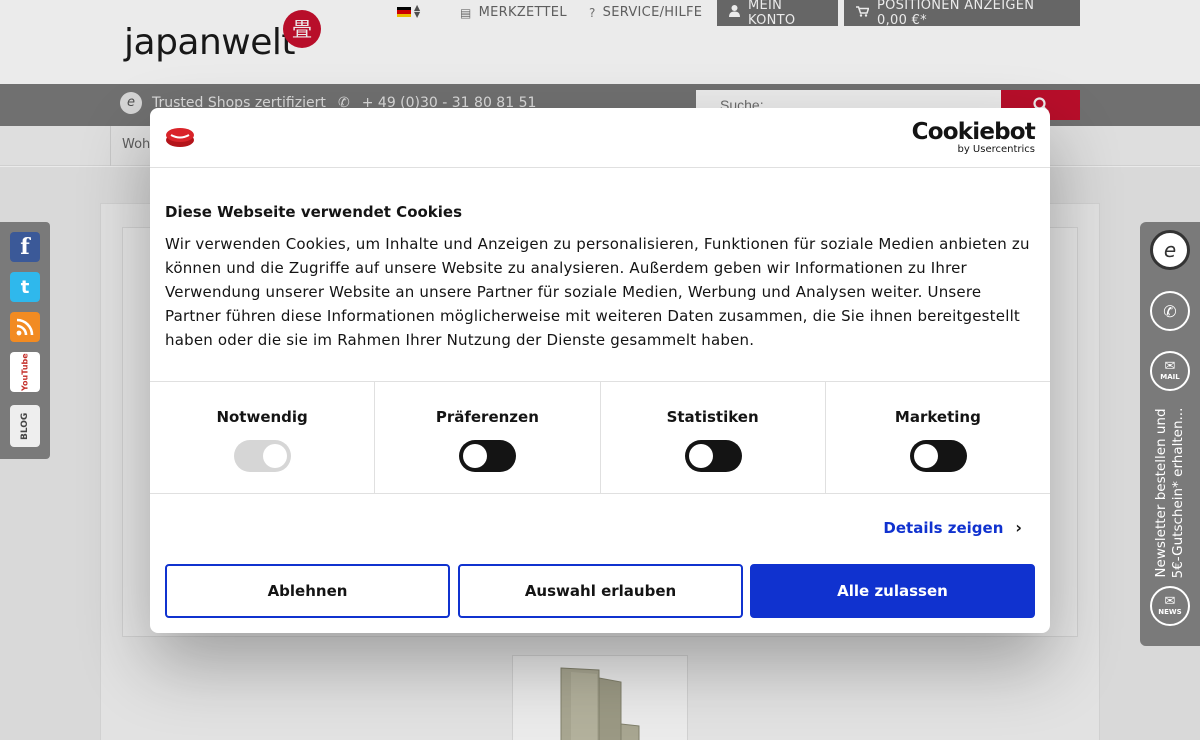 The image size is (1200, 740). What do you see at coordinates (1170, 612) in the screenshot?
I see `news-label: NEWS` at bounding box center [1170, 612].